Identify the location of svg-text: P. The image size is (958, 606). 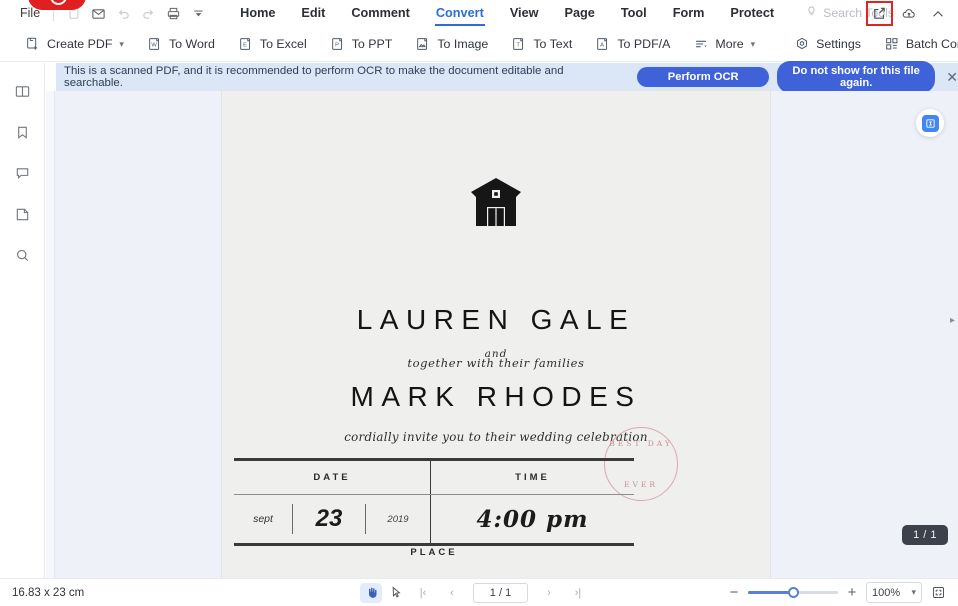
(337, 46).